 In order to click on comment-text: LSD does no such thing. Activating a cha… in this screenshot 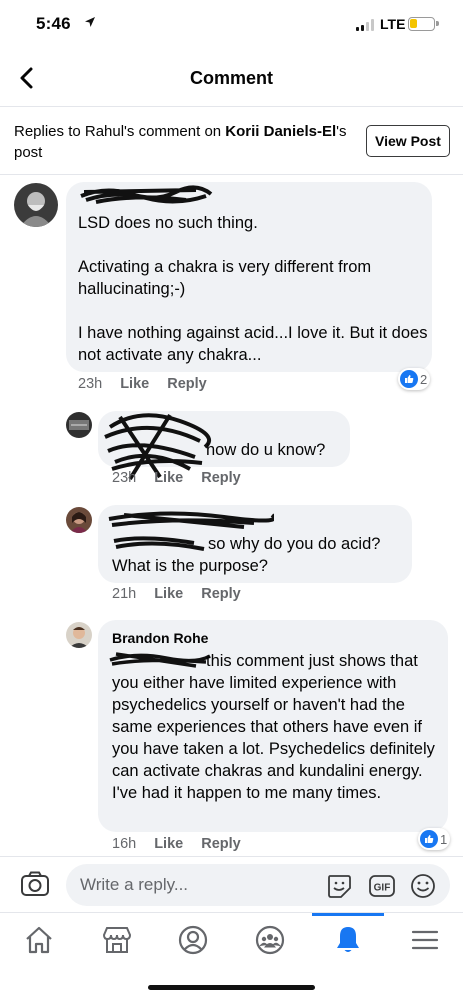, I will do `click(253, 289)`.